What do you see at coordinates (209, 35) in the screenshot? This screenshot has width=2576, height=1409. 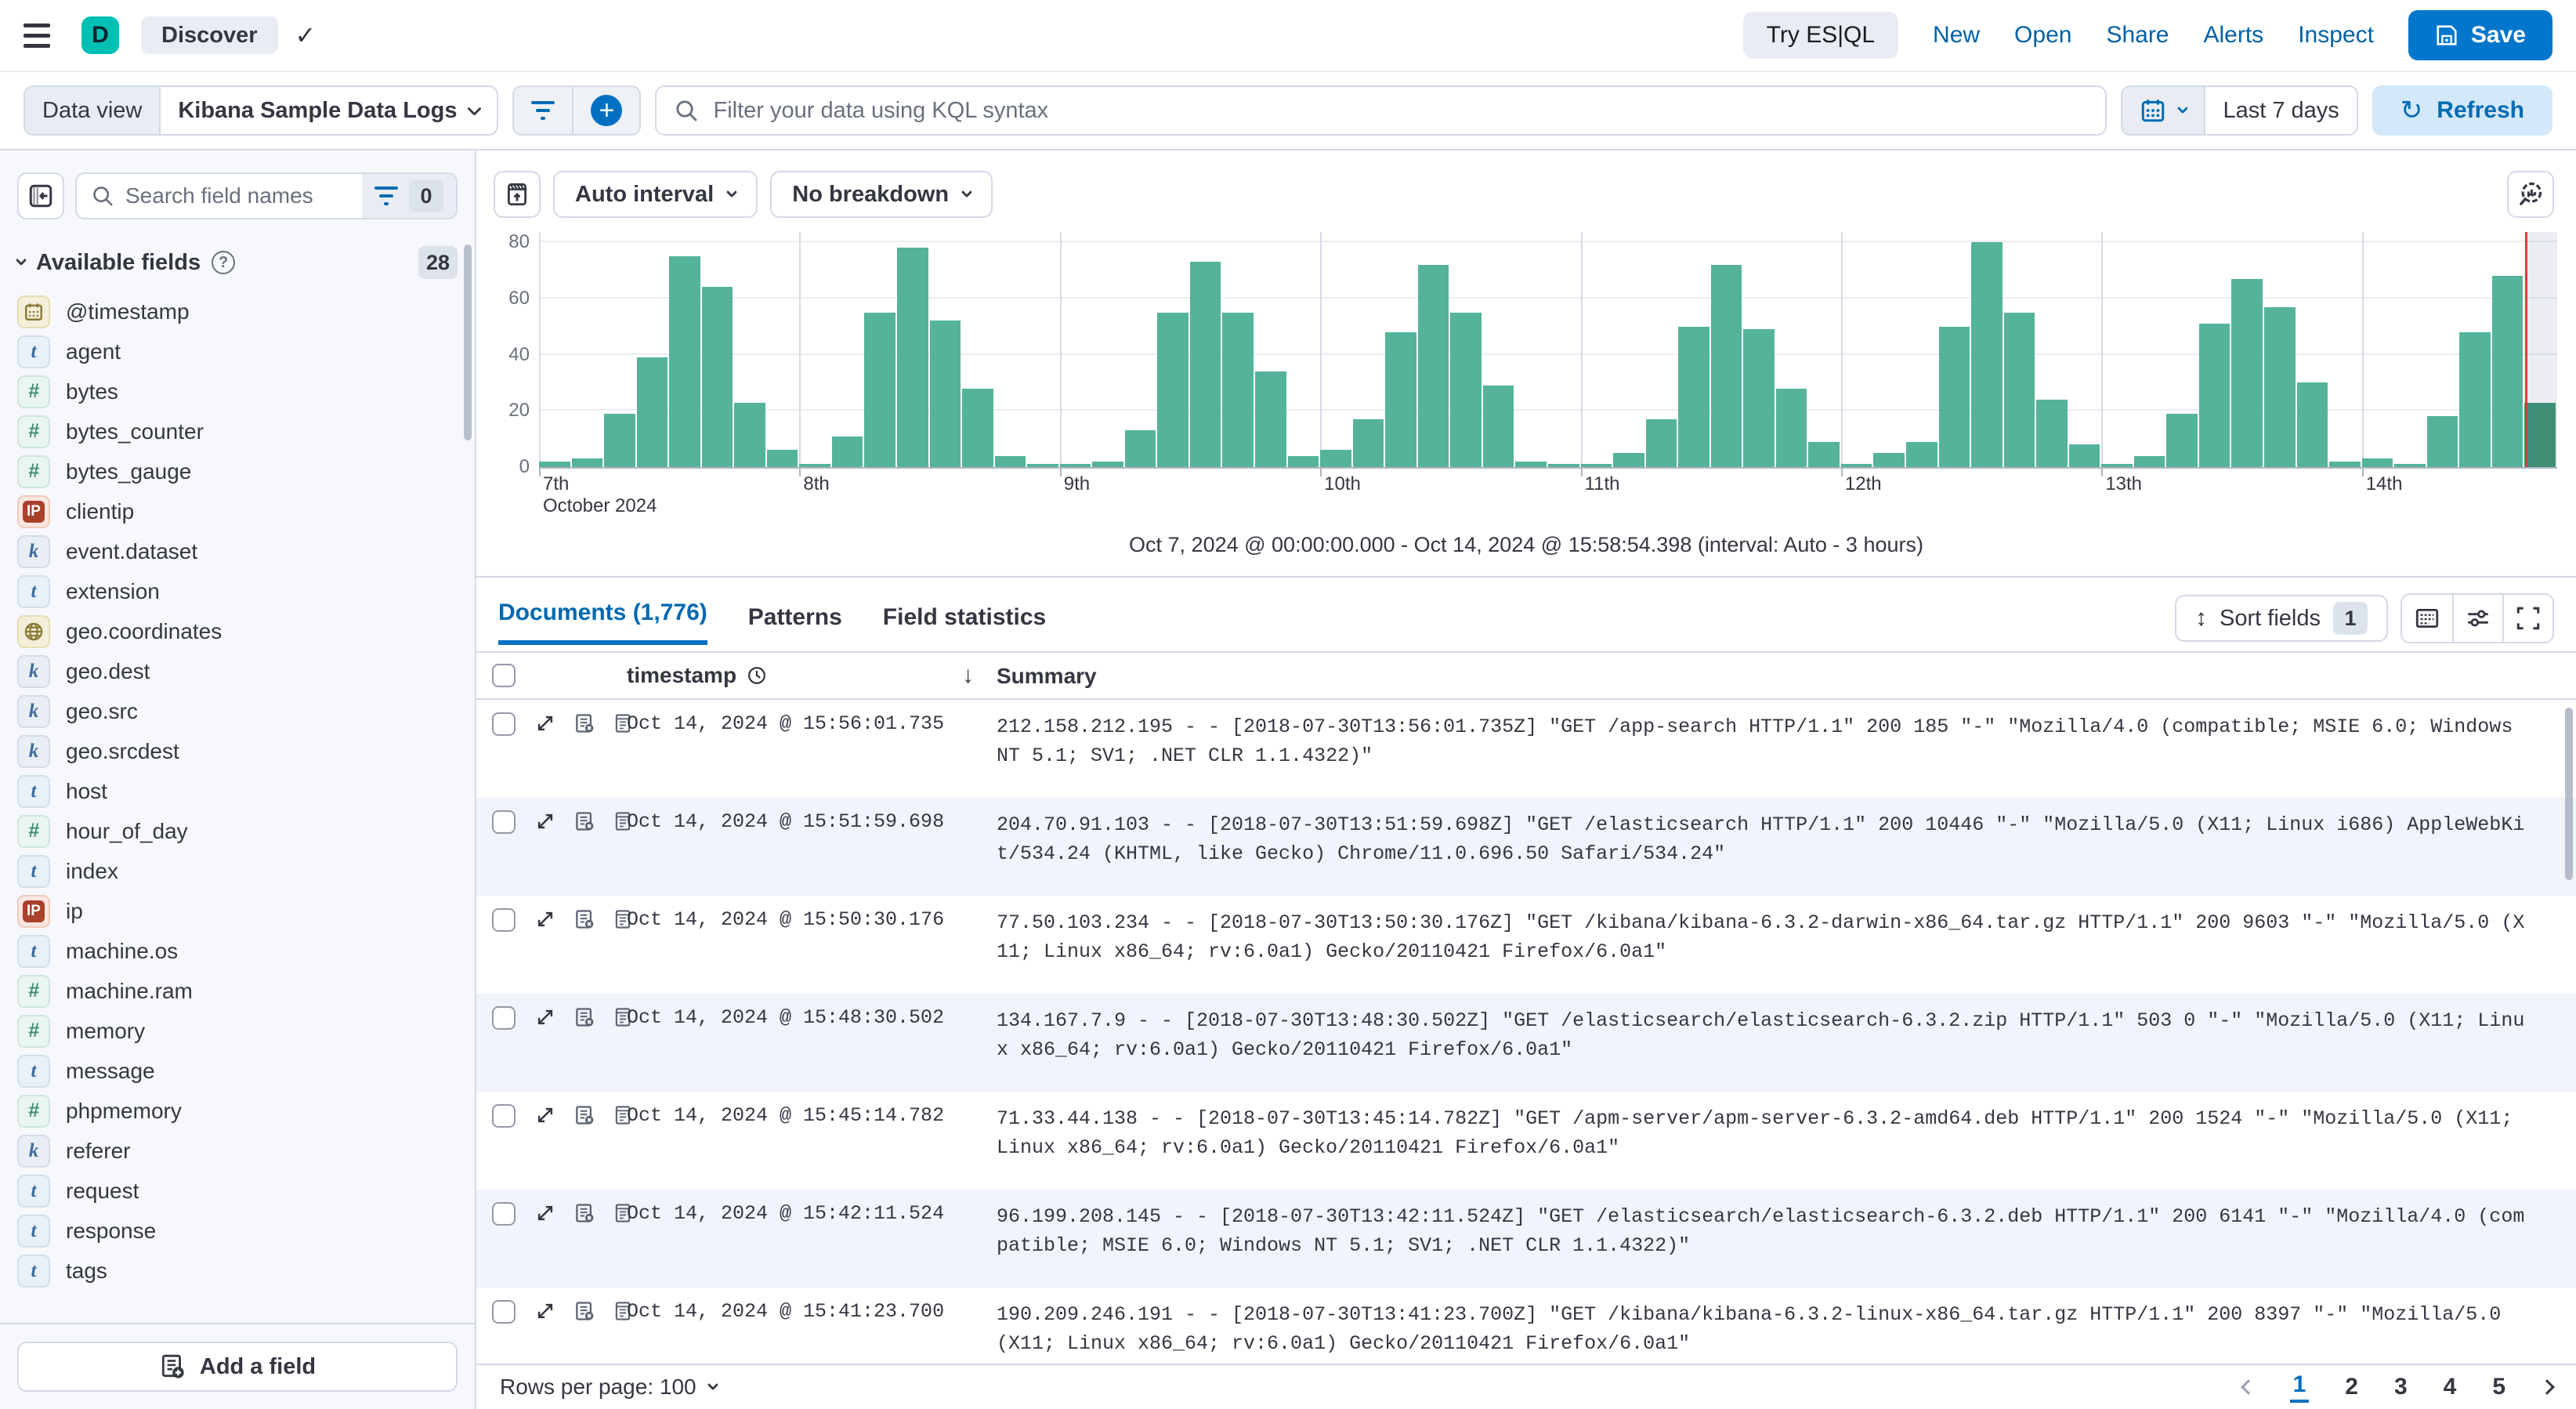 I see `breadcrumb: Discover` at bounding box center [209, 35].